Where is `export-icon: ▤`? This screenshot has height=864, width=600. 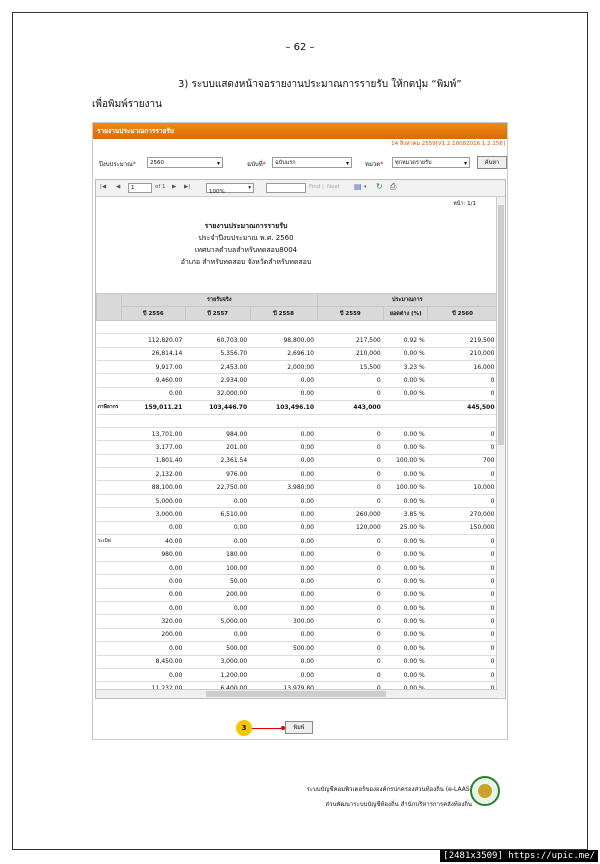
export-icon: ▤ is located at coordinates (358, 186).